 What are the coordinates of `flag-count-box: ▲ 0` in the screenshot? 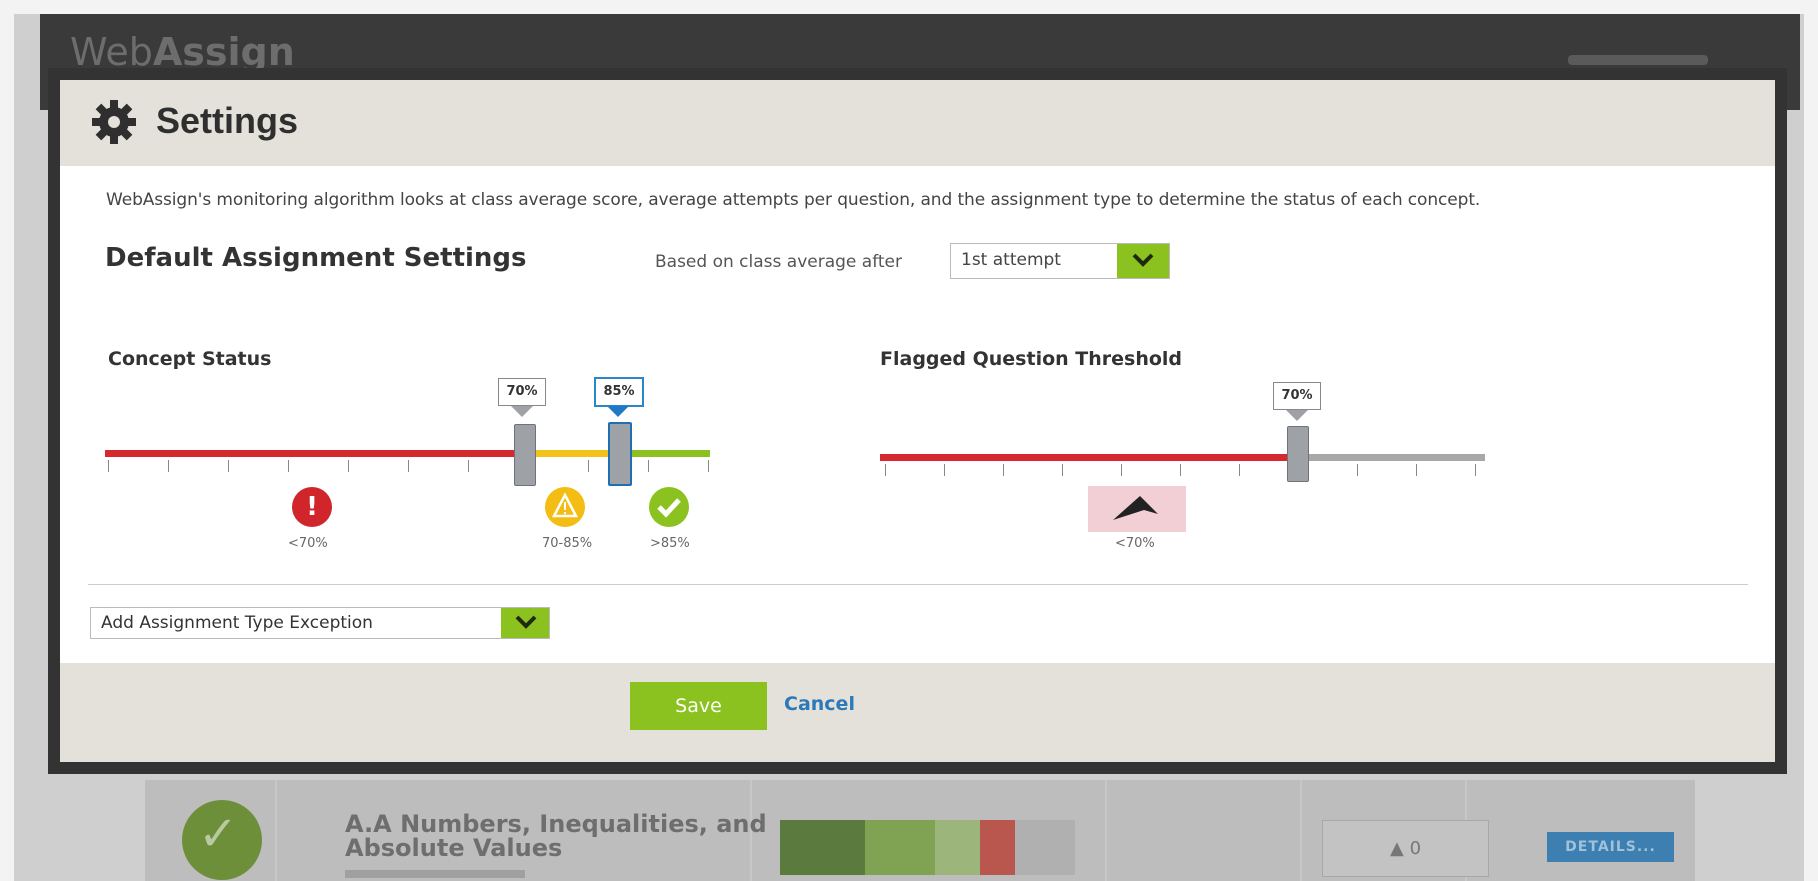 It's located at (1405, 848).